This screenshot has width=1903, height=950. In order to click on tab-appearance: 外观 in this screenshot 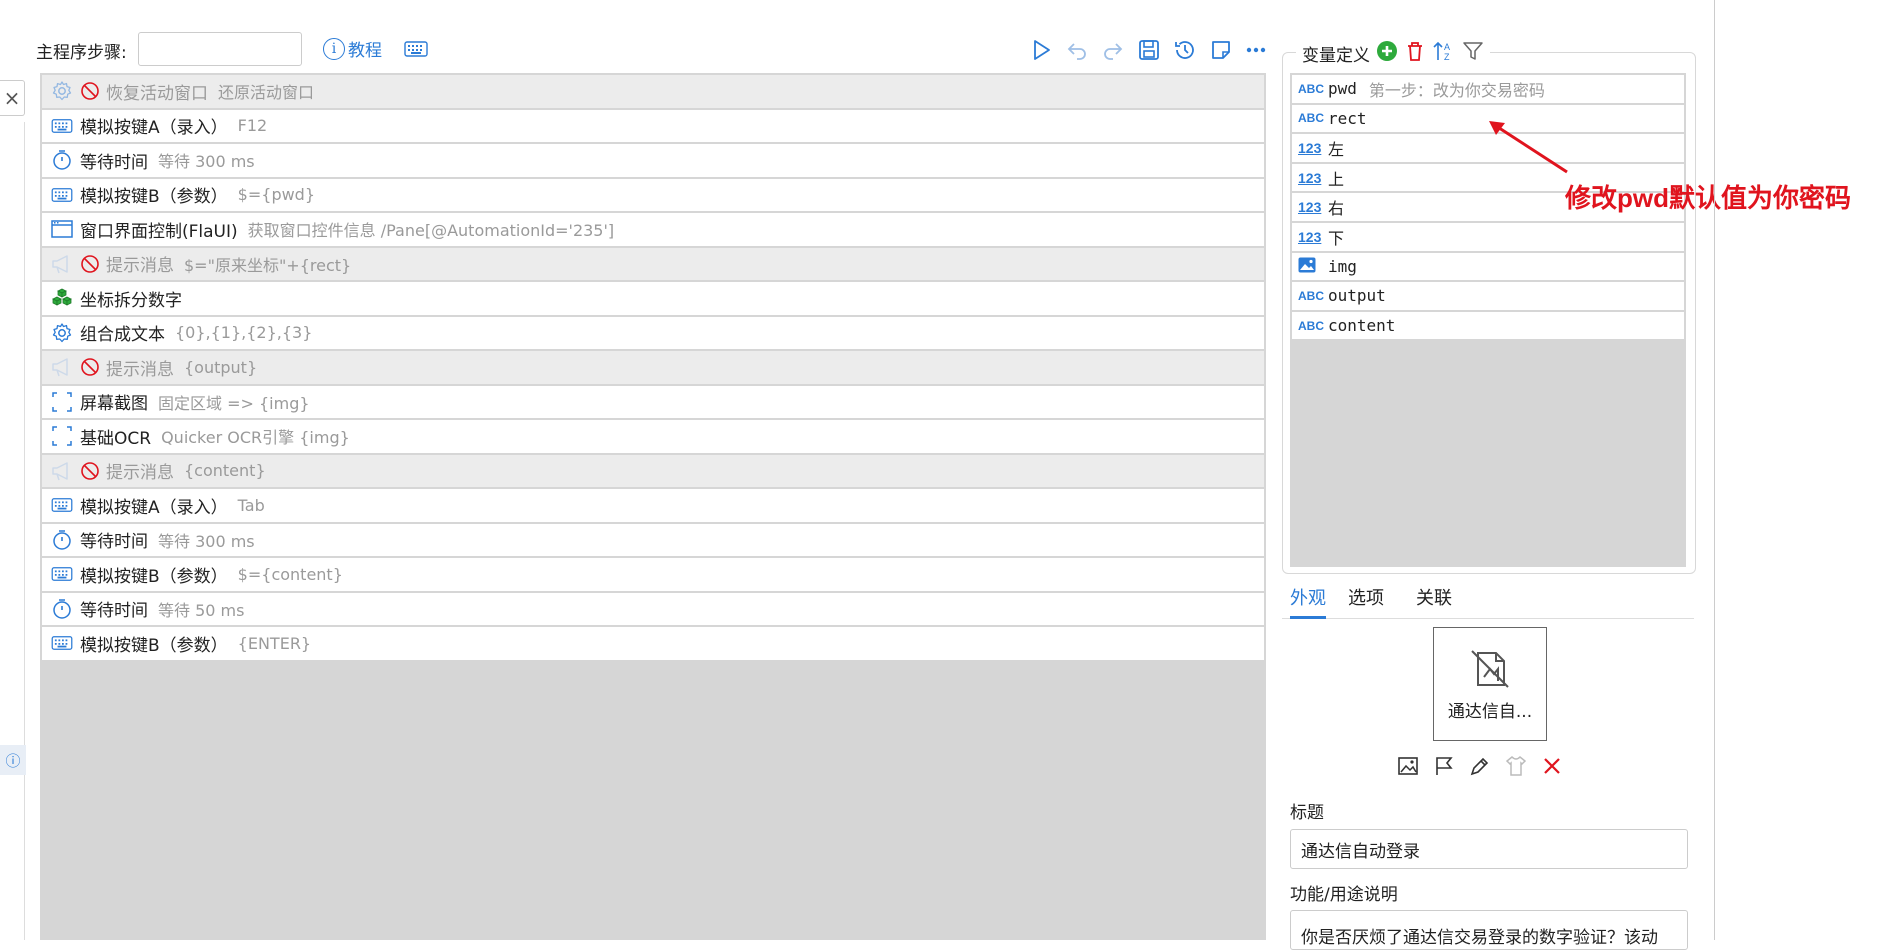, I will do `click(1308, 601)`.